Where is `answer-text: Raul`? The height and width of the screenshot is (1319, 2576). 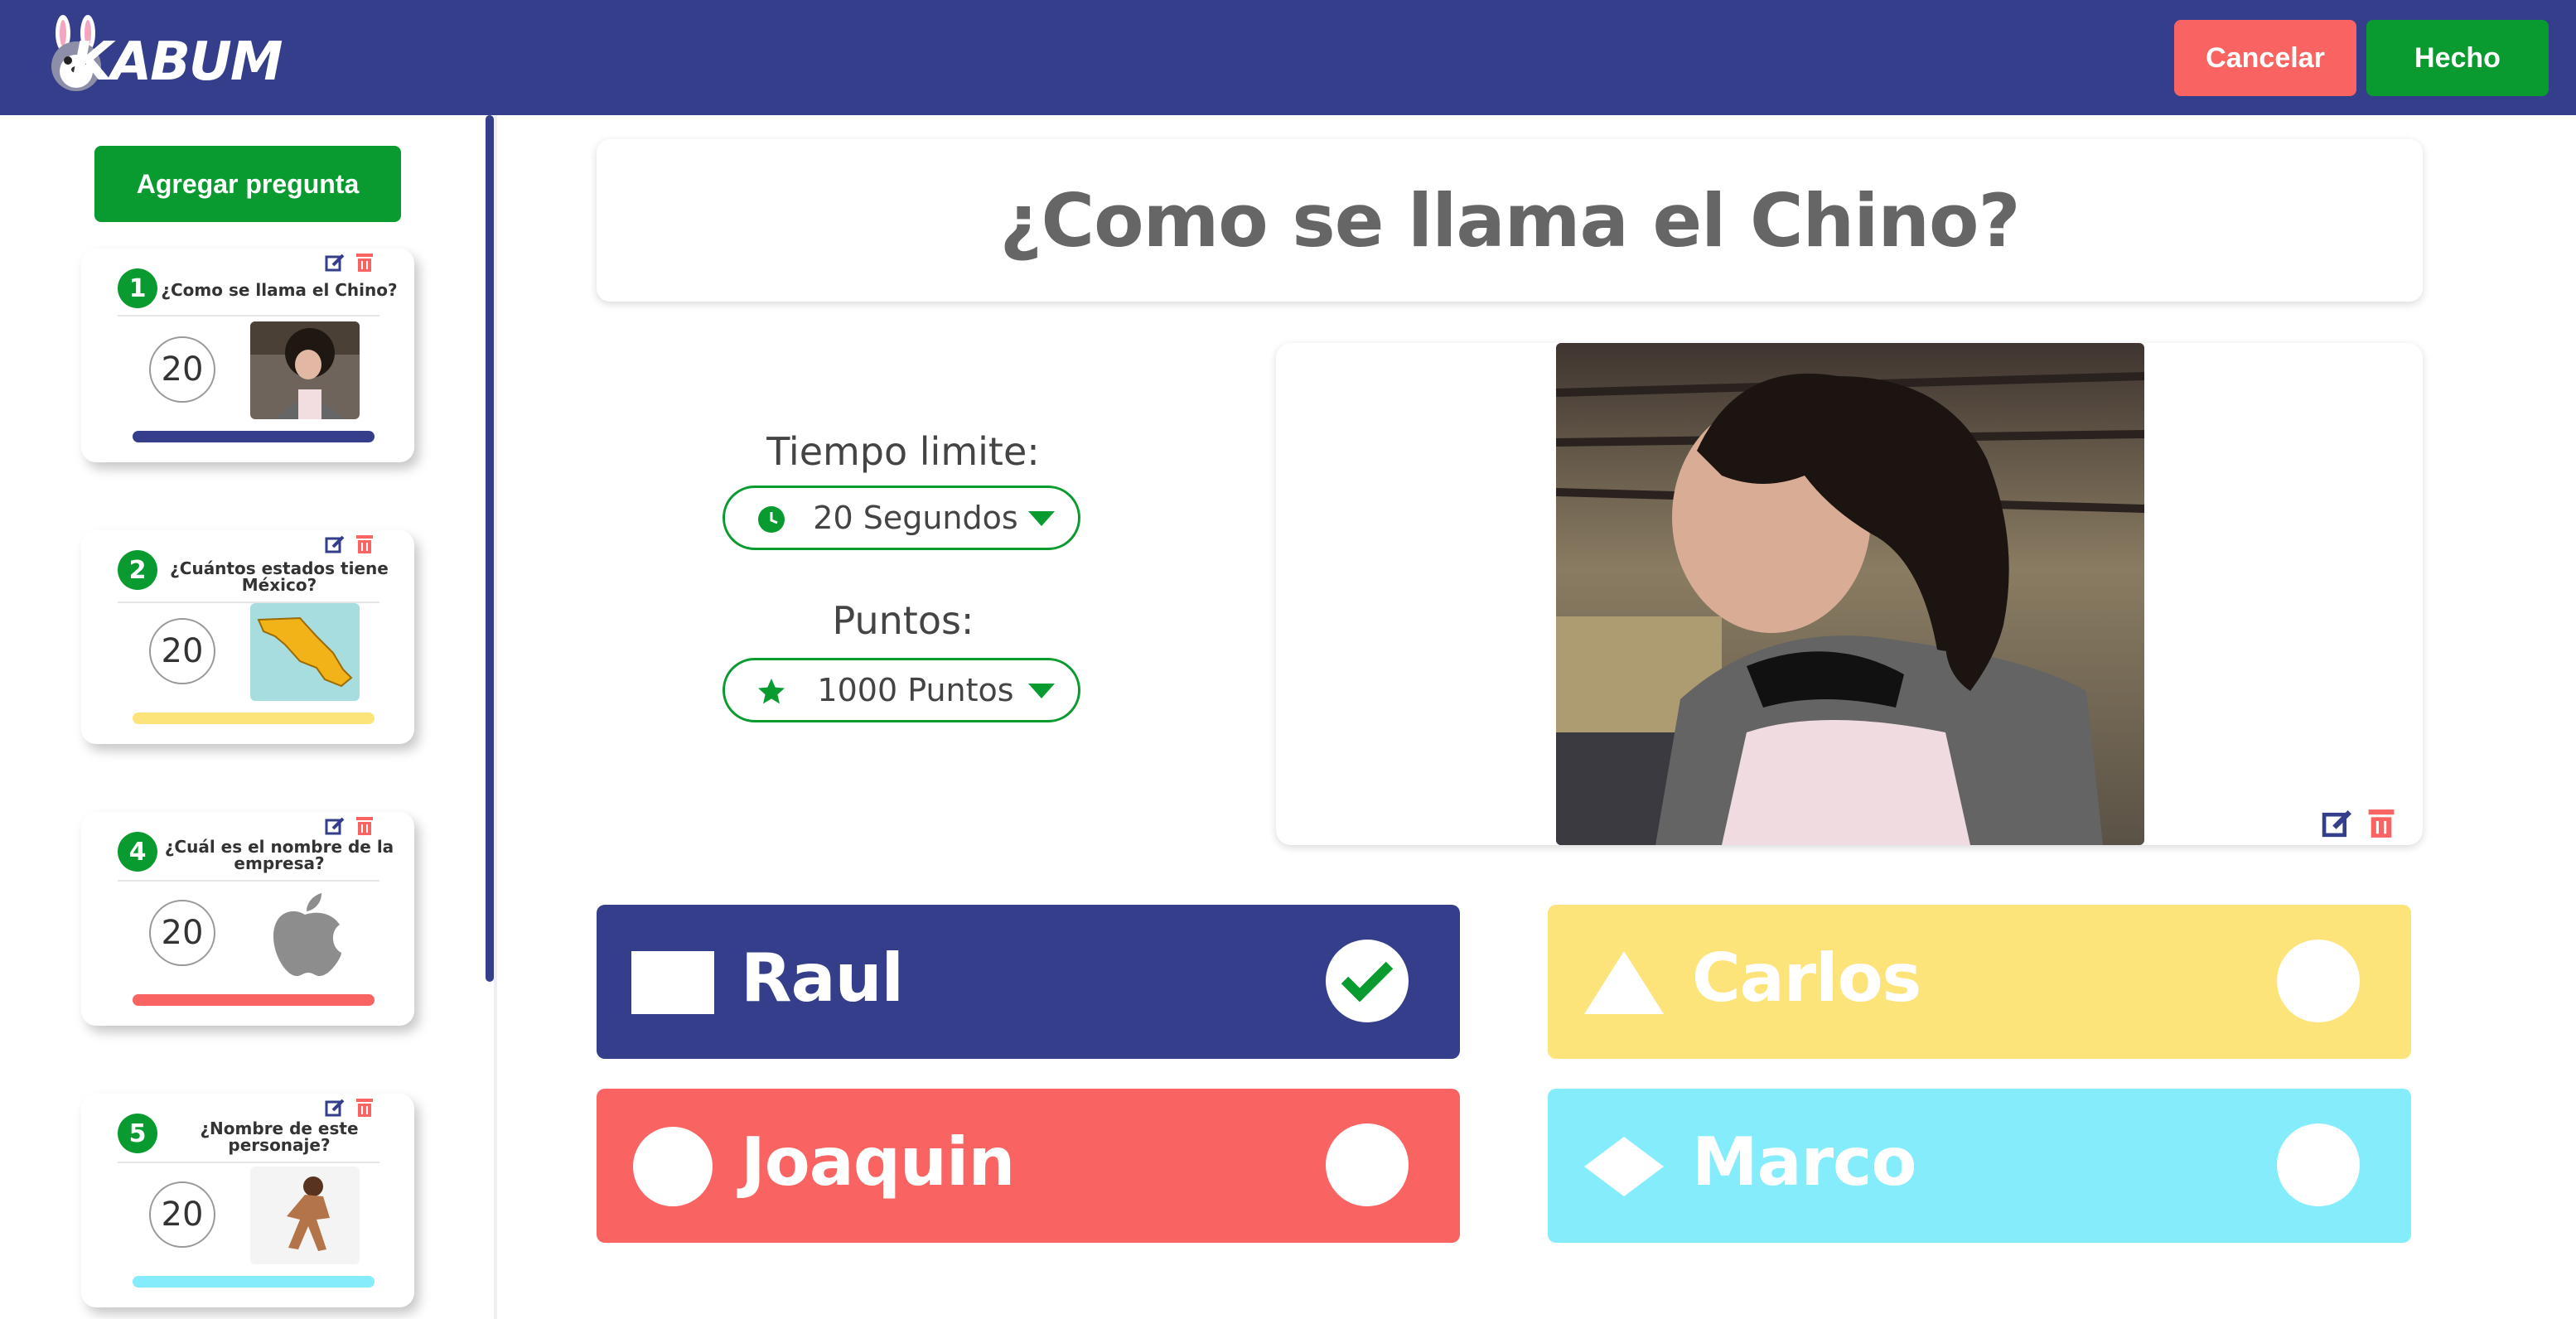
answer-text: Raul is located at coordinates (822, 978).